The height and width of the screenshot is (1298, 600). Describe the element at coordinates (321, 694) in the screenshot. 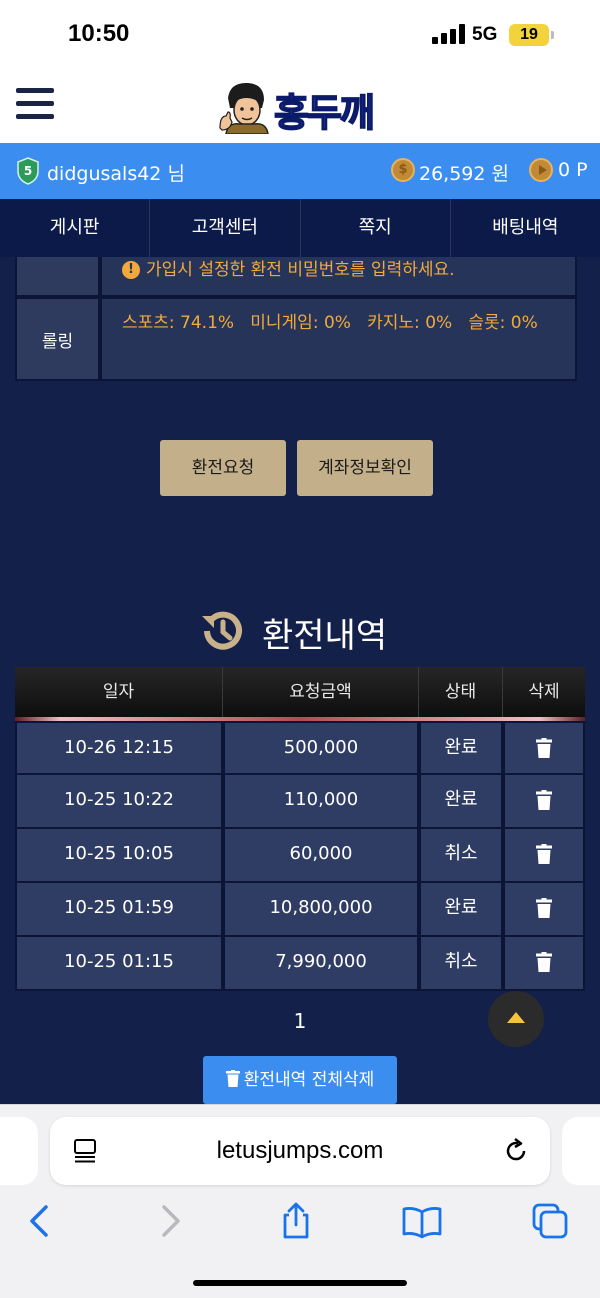

I see `col-amount: 요청금액` at that location.